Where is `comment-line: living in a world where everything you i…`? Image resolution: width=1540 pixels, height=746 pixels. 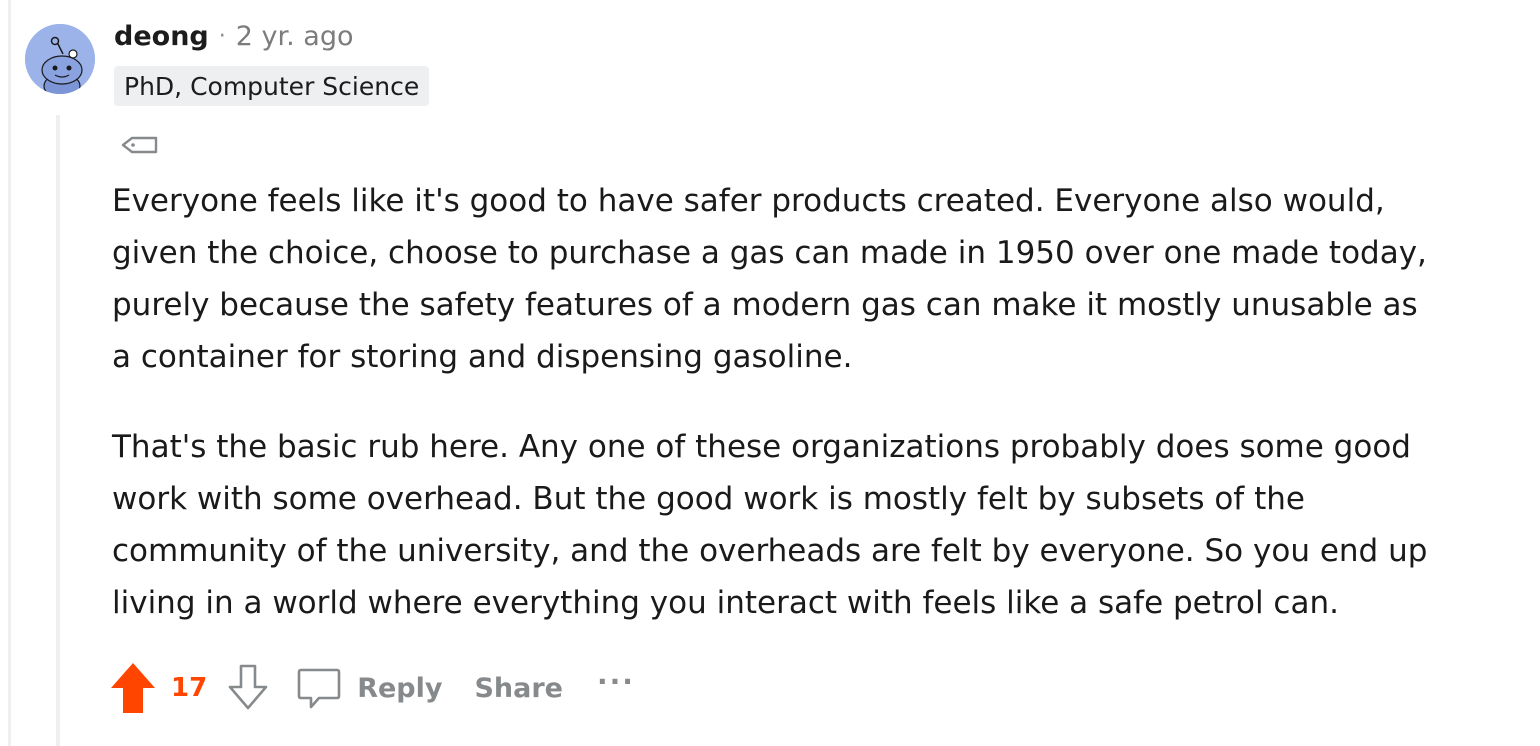
comment-line: living in a world where everything you i… is located at coordinates (725, 603).